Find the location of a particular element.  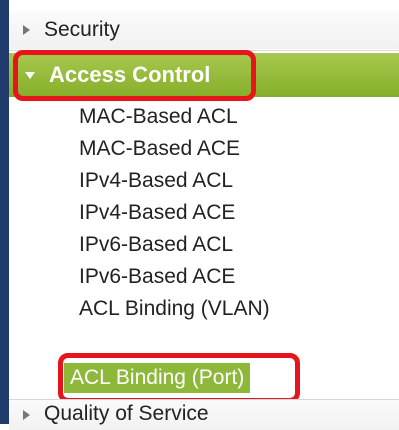

submenu-item-ipv4-based-acl: IPv4-Based ACL is located at coordinates (156, 181).